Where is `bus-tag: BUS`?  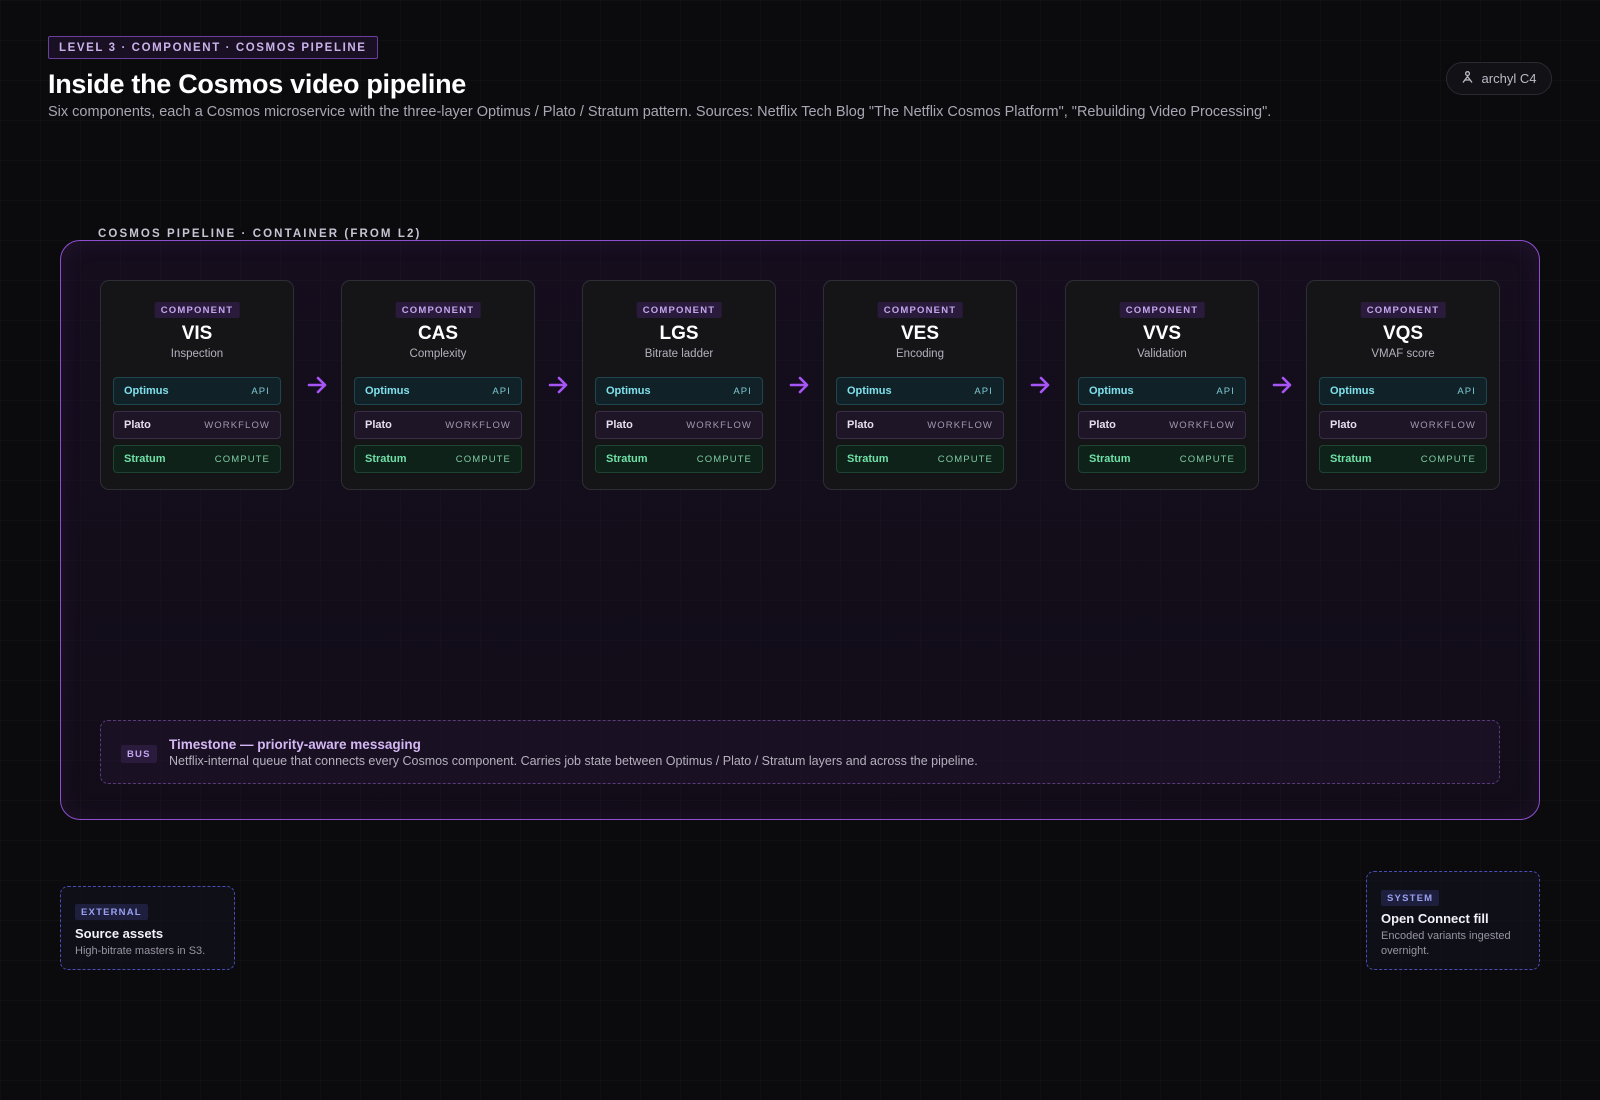 bus-tag: BUS is located at coordinates (139, 754).